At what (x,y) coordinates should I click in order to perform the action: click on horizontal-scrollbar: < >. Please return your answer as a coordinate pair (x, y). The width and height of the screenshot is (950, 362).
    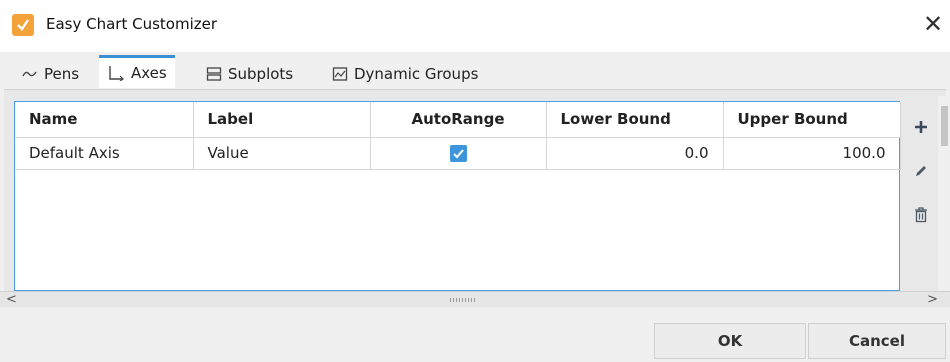
    Looking at the image, I should click on (475, 299).